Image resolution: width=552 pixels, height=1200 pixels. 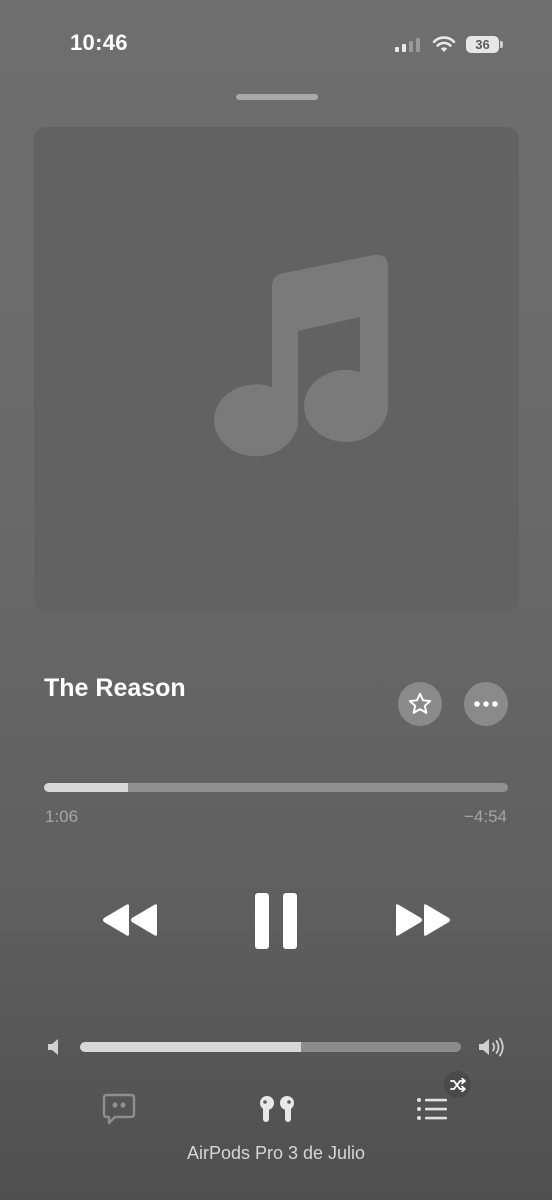 What do you see at coordinates (99, 42) in the screenshot?
I see `status-time: 10:46` at bounding box center [99, 42].